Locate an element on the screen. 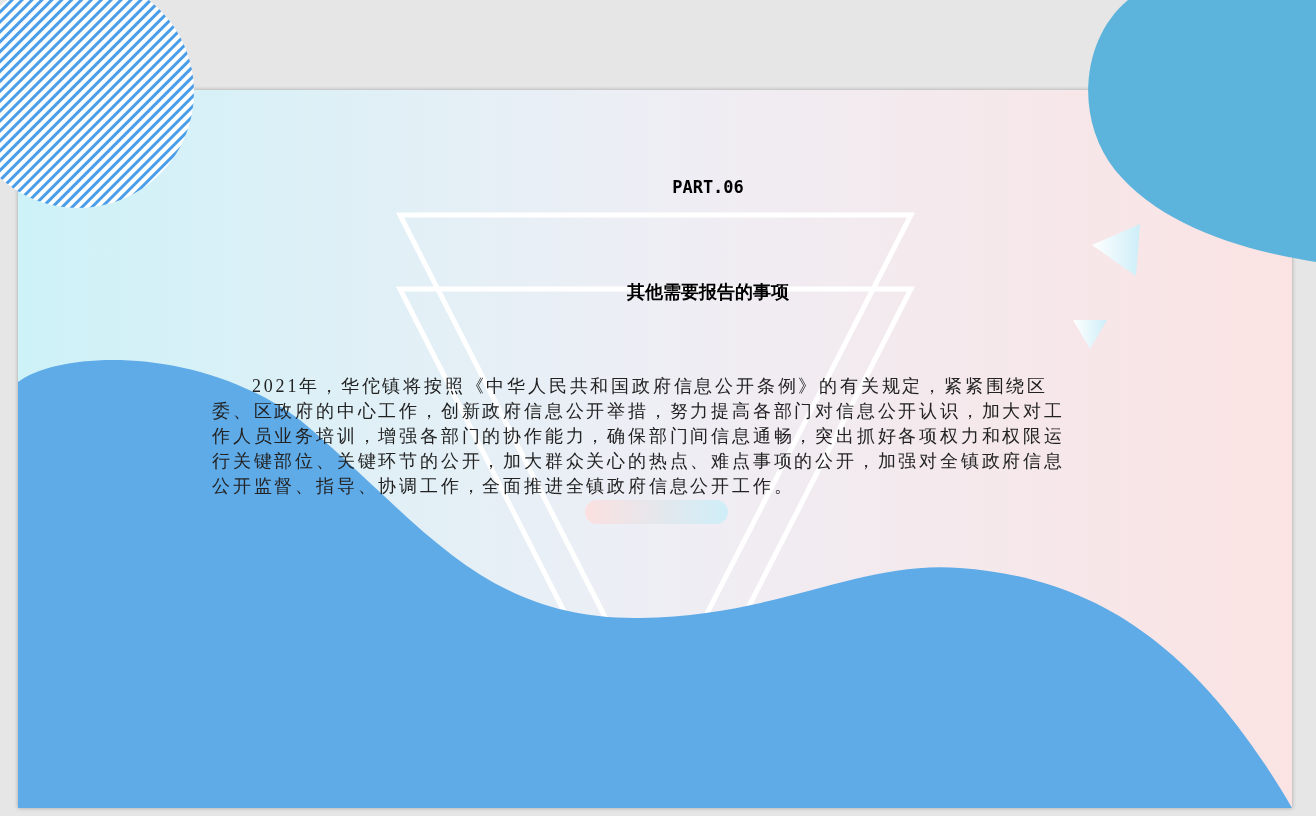  part-label: PART.06 is located at coordinates (708, 187).